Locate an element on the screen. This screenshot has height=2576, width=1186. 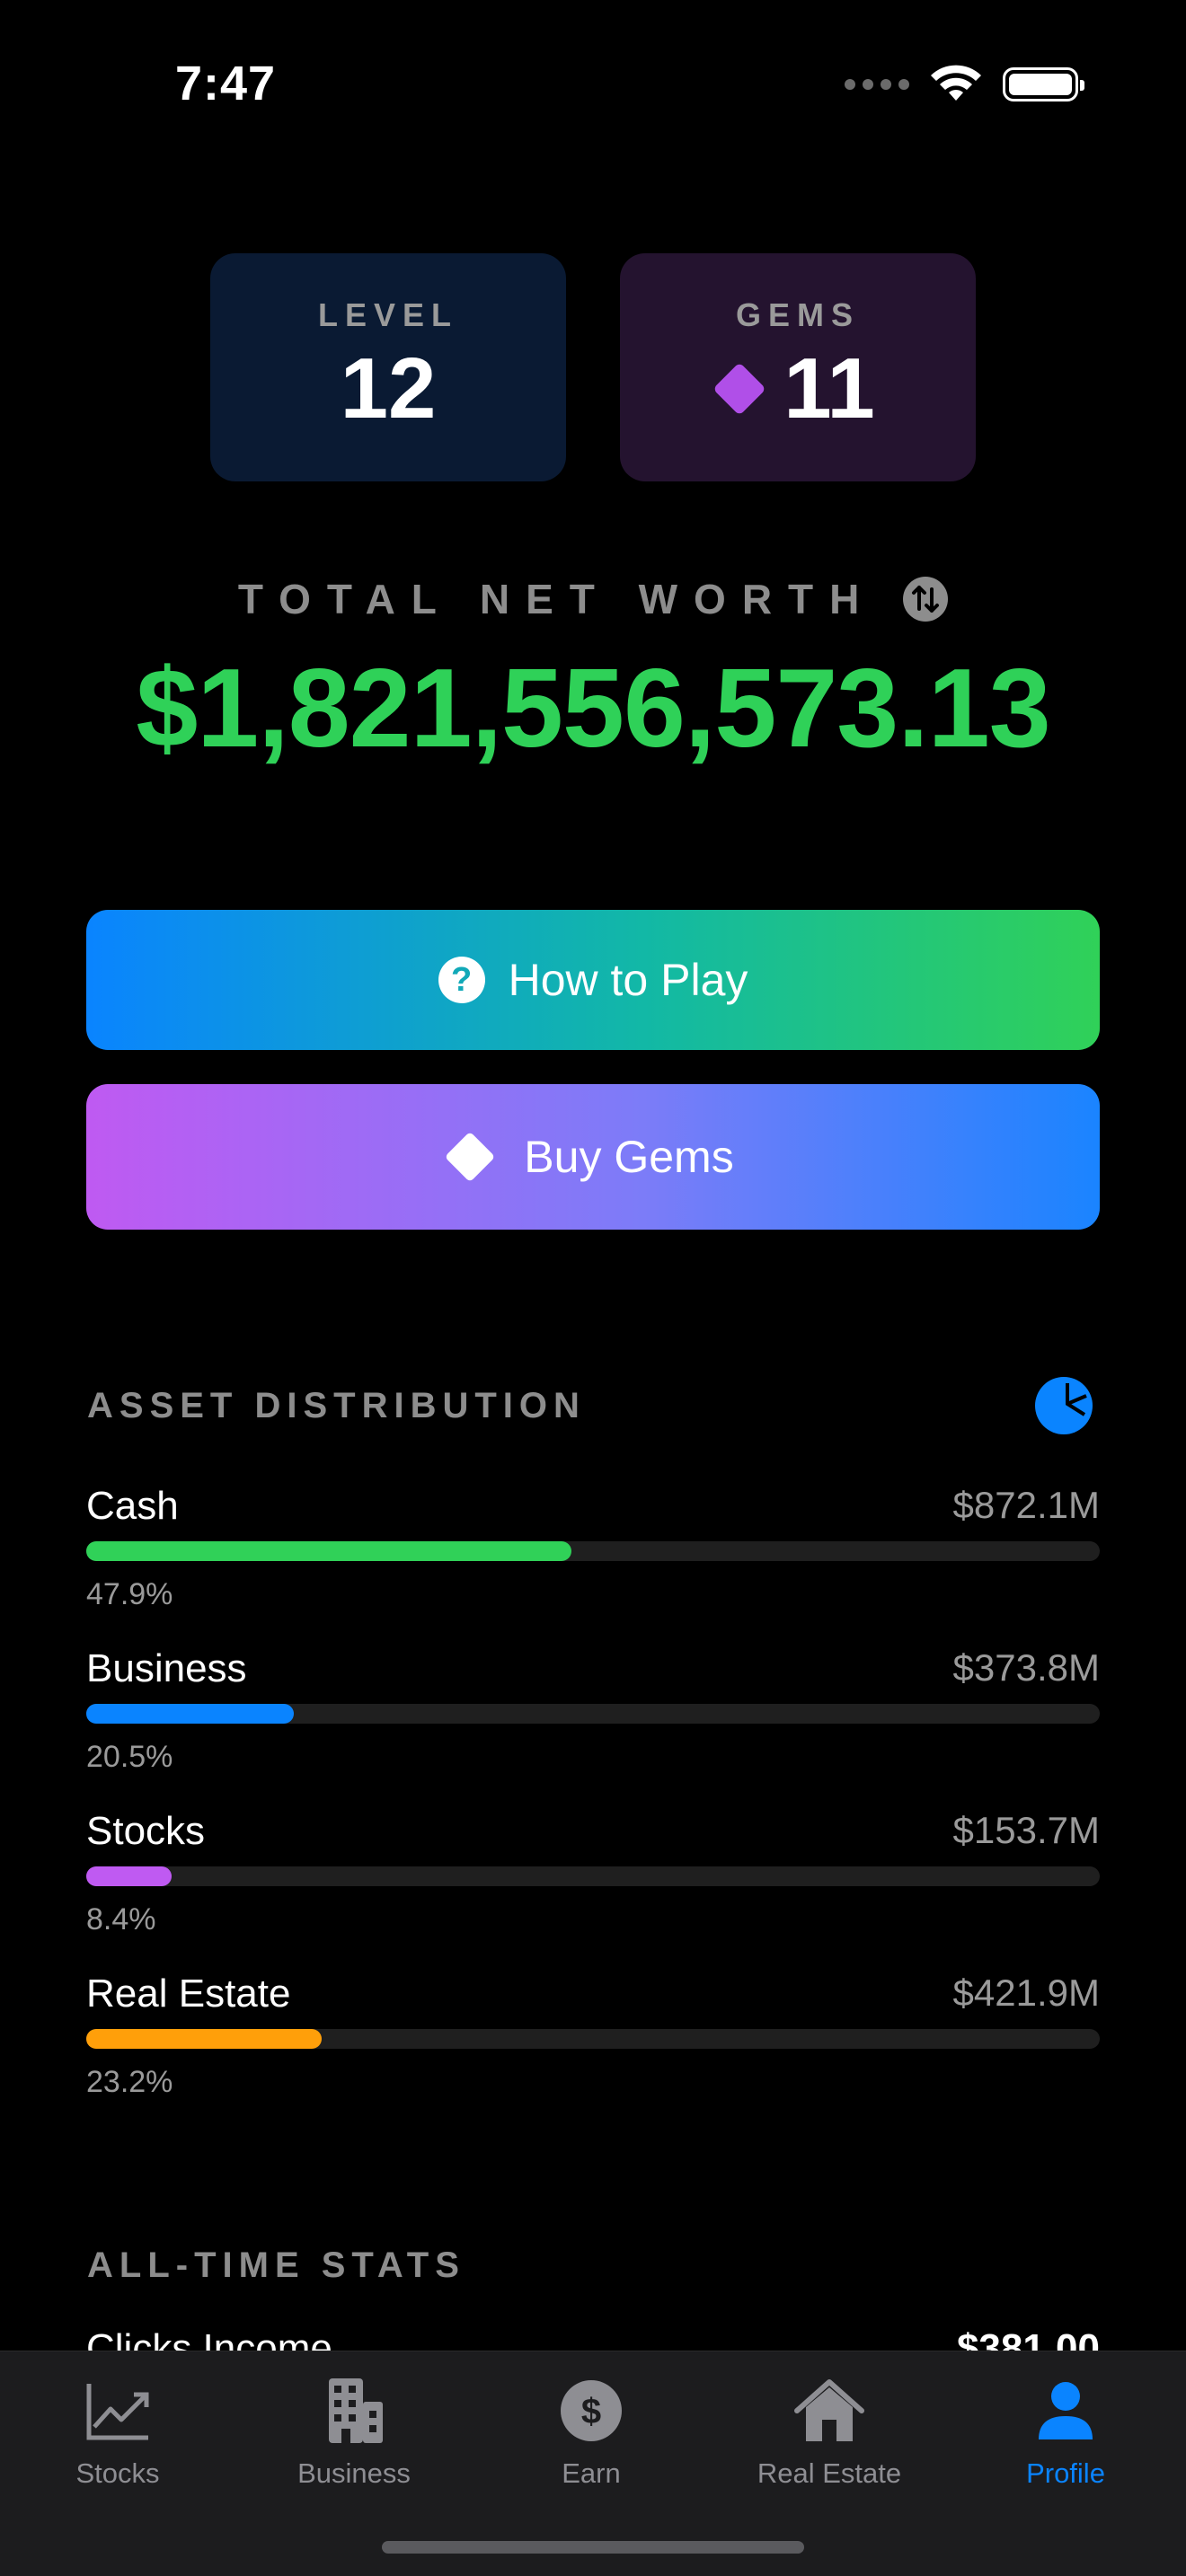
pie-chart-icon is located at coordinates (1063, 1405).